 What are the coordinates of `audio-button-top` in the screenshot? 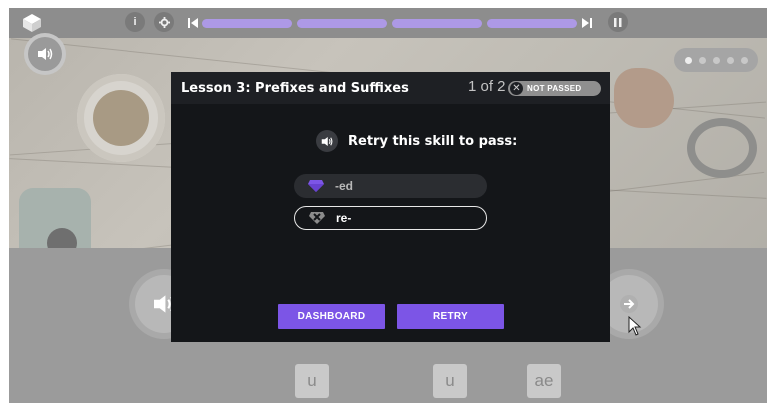 It's located at (45, 54).